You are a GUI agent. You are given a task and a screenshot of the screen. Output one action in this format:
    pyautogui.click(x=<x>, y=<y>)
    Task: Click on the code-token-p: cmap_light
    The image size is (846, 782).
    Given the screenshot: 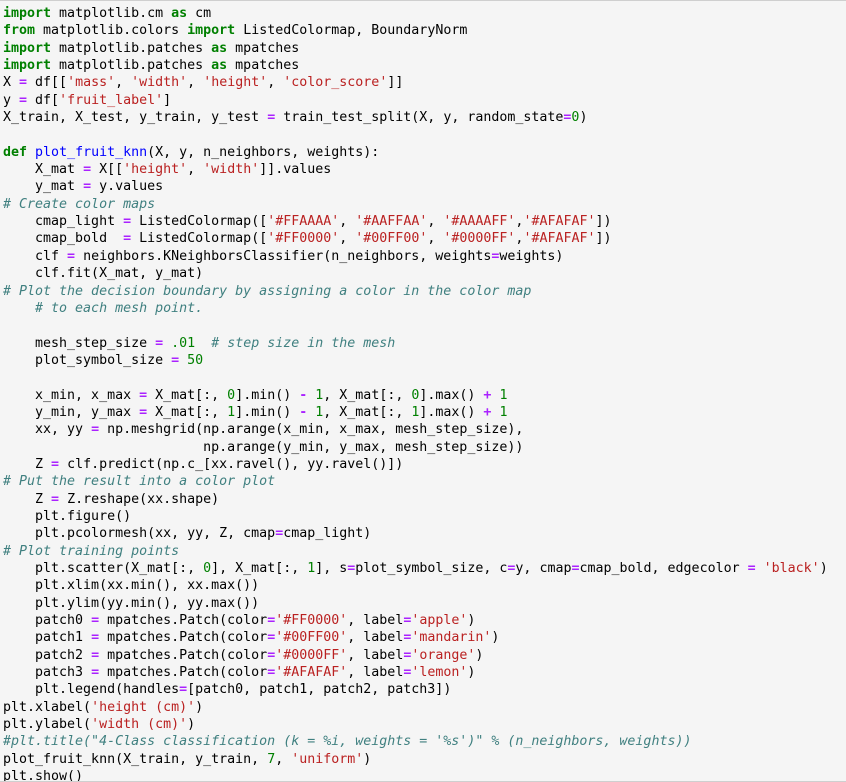 What is the action you would take?
    pyautogui.click(x=63, y=222)
    